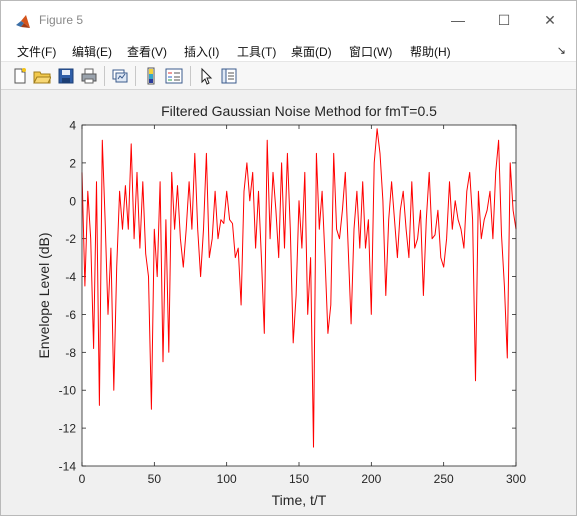 Image resolution: width=577 pixels, height=516 pixels. Describe the element at coordinates (151, 76) in the screenshot. I see `colorbar-icon` at that location.